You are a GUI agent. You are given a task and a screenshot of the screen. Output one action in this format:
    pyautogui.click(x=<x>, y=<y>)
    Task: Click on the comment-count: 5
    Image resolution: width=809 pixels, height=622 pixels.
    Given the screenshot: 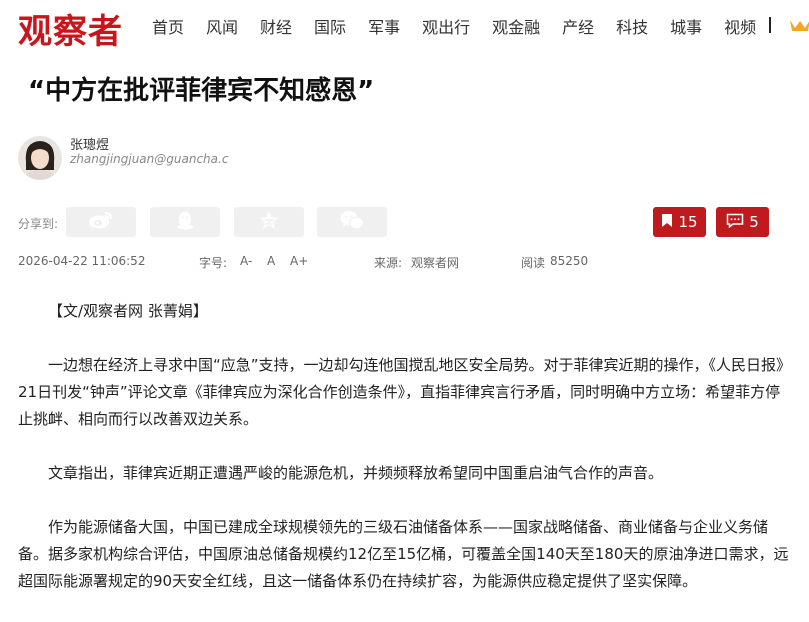 What is the action you would take?
    pyautogui.click(x=754, y=222)
    